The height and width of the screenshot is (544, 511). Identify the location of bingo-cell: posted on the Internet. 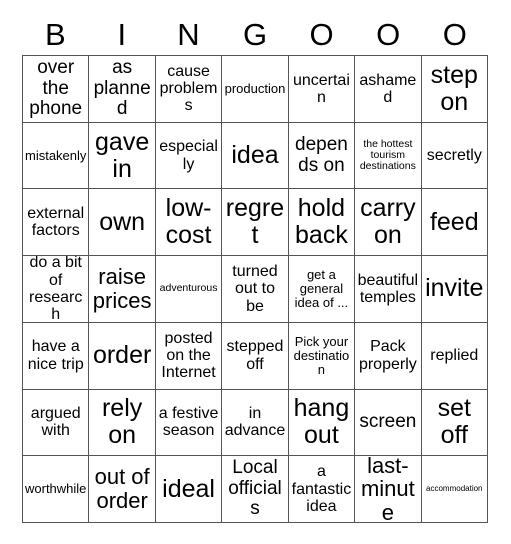
(189, 356).